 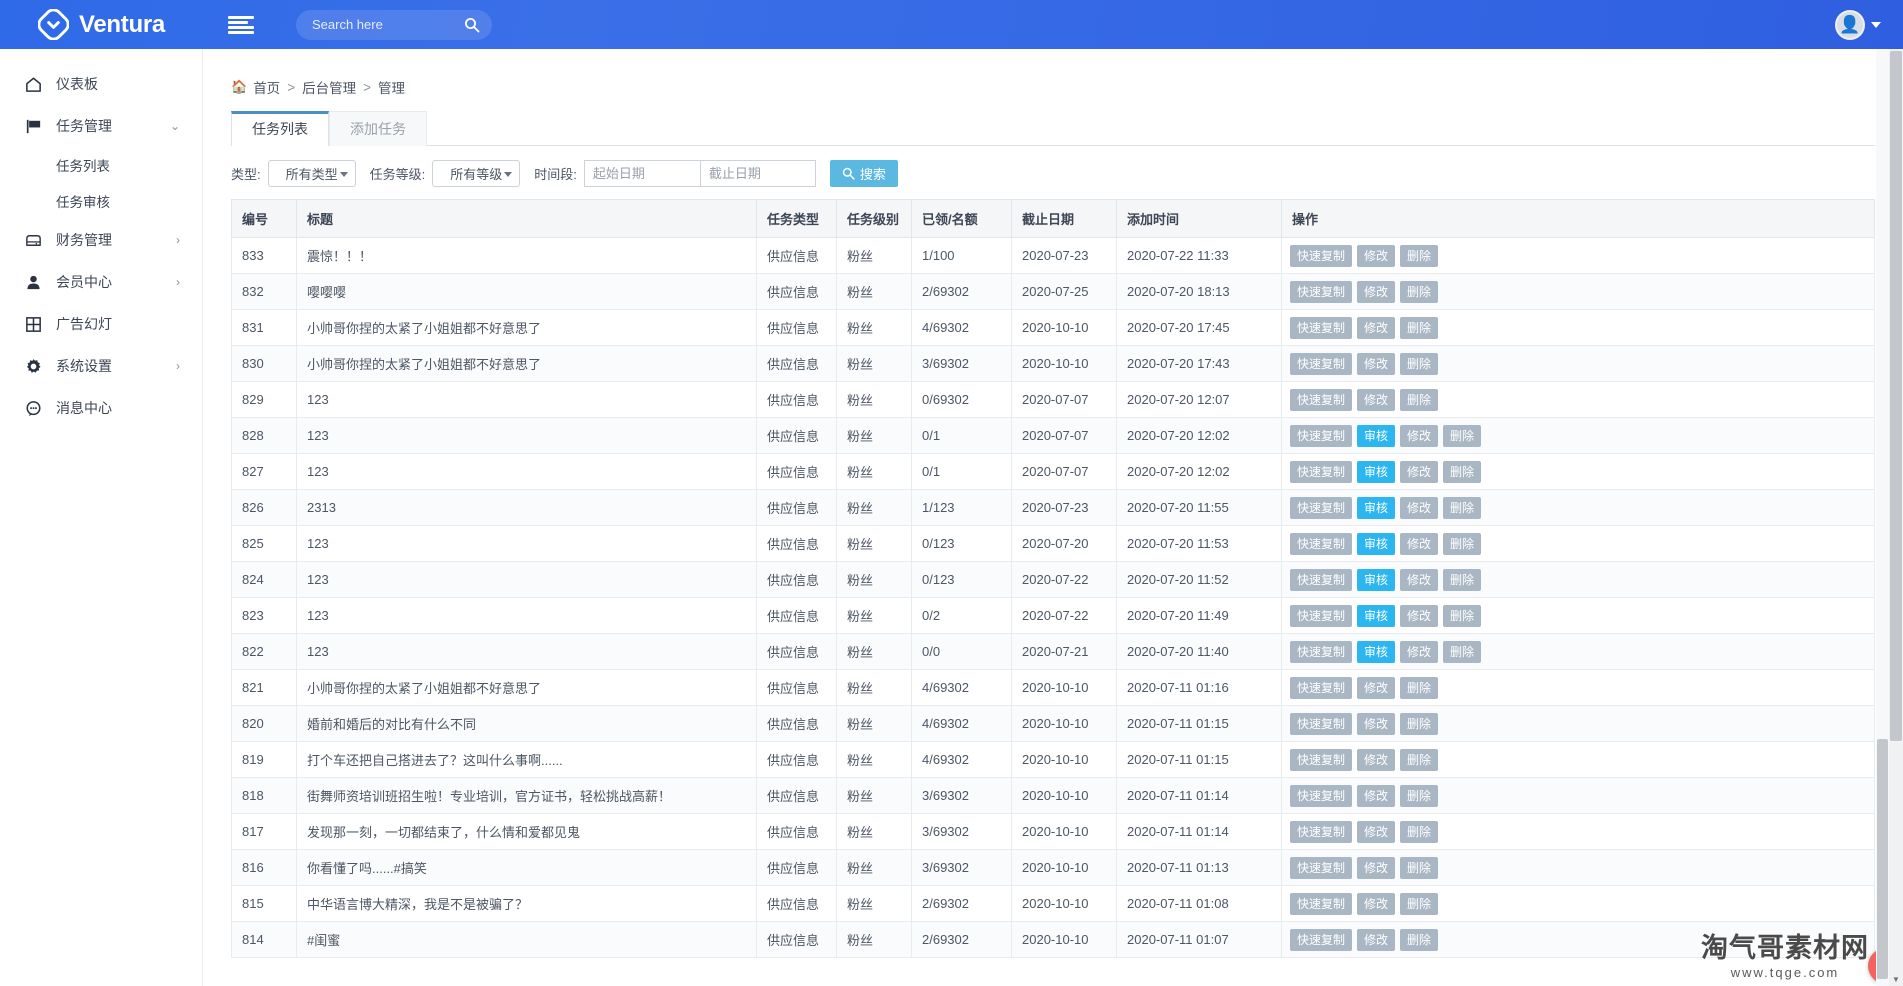 I want to click on sidebar-item-dashboard: 仪表板, so click(x=101, y=84).